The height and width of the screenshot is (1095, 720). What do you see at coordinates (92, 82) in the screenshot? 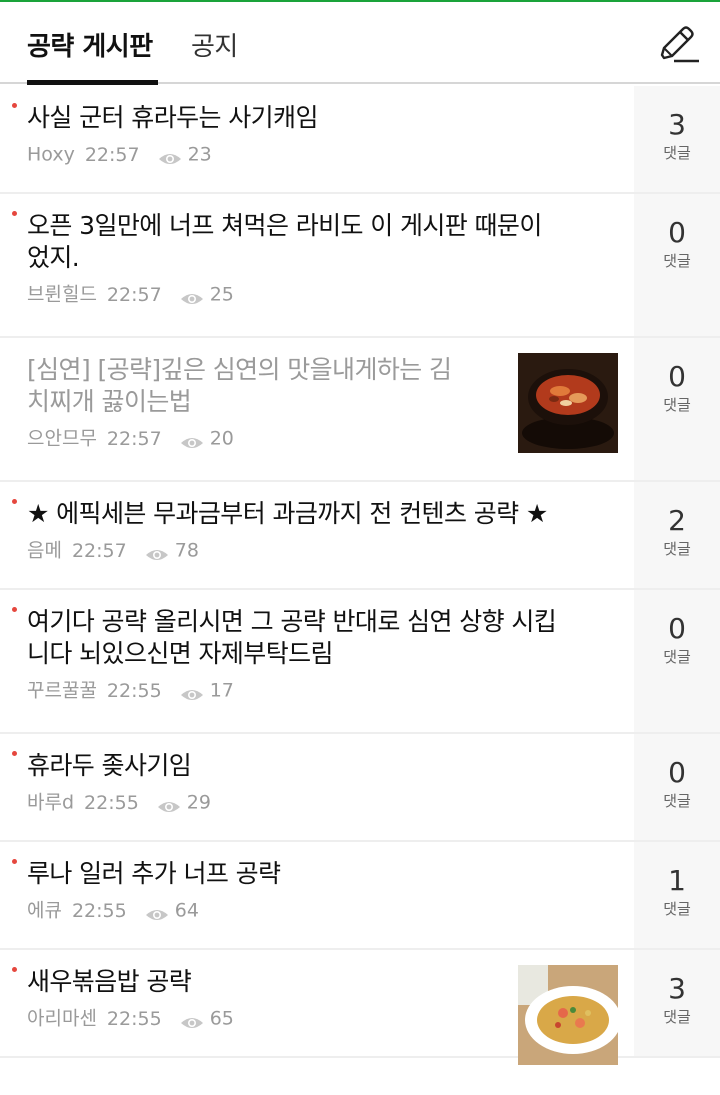
I see `active-tab-indicator` at bounding box center [92, 82].